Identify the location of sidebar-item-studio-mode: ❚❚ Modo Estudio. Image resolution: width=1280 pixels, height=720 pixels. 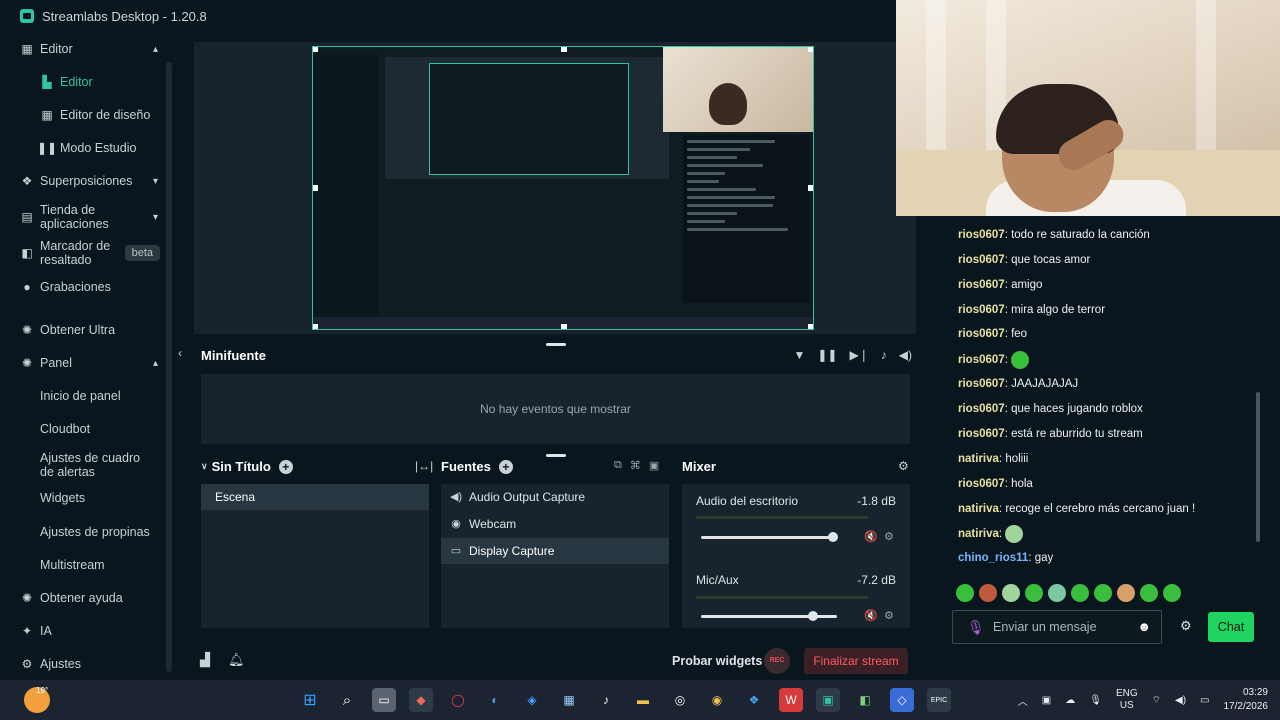
(86, 148).